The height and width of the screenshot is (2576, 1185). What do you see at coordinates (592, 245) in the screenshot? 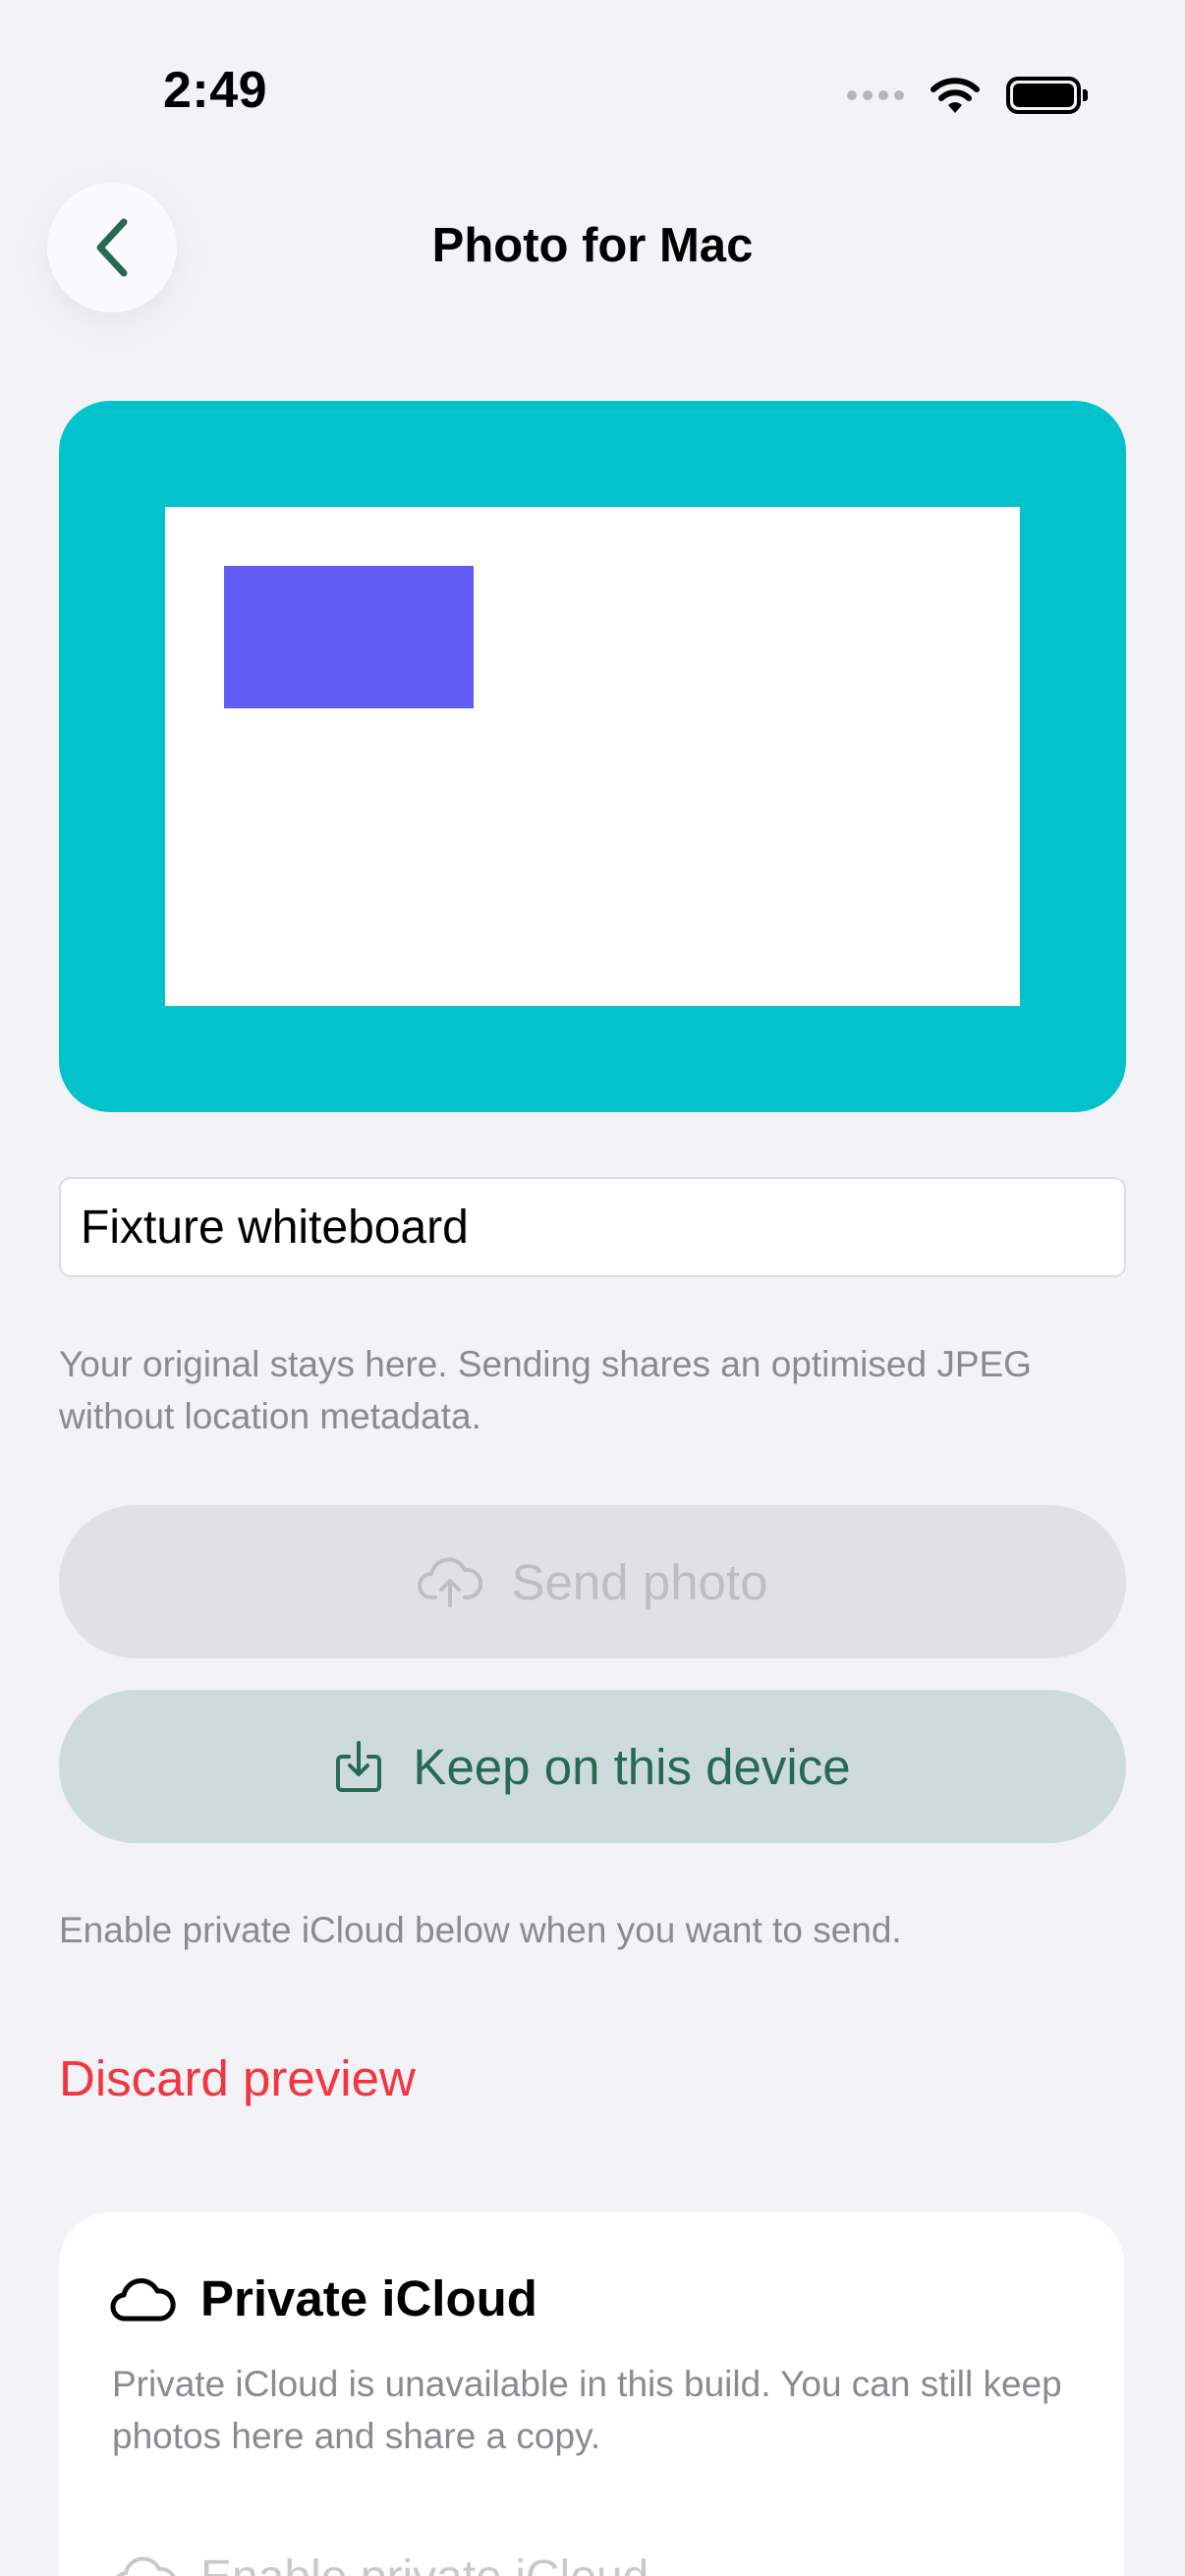
I see `page-title: Photo for Mac` at bounding box center [592, 245].